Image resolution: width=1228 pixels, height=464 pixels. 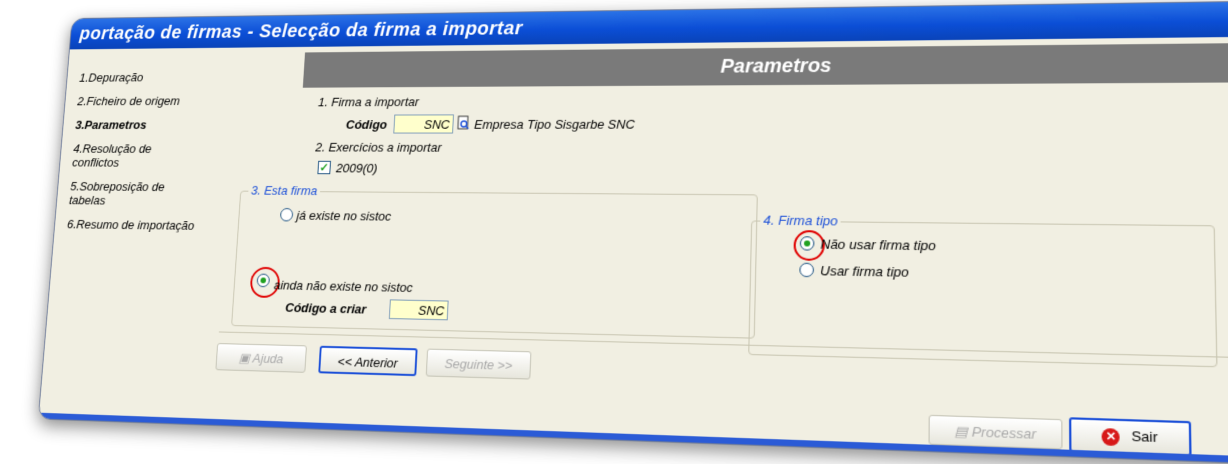 I want to click on codigo-criar-label: Código a criar, so click(x=325, y=308).